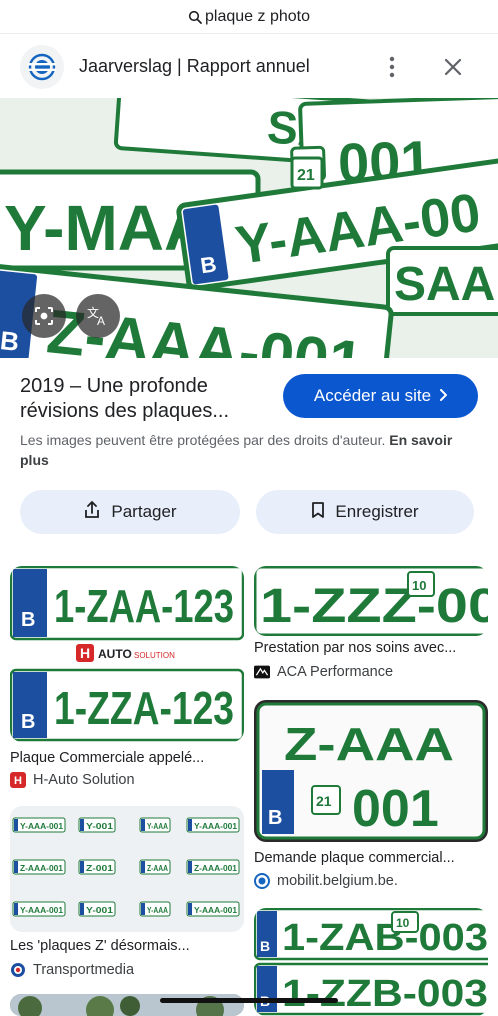 This screenshot has height=1016, width=498. I want to click on svg-text: B, so click(10, 341).